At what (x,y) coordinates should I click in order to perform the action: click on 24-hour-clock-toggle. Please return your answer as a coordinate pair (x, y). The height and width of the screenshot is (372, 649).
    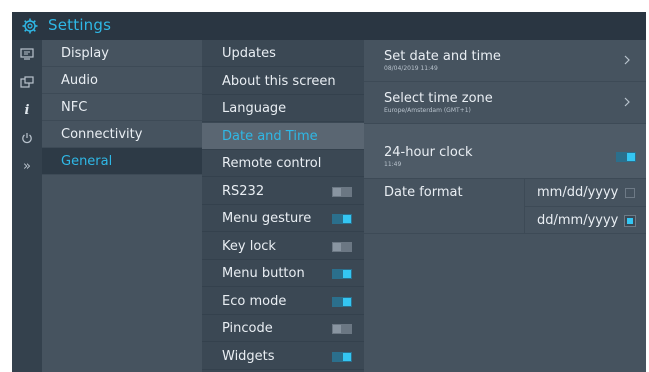
    Looking at the image, I should click on (626, 157).